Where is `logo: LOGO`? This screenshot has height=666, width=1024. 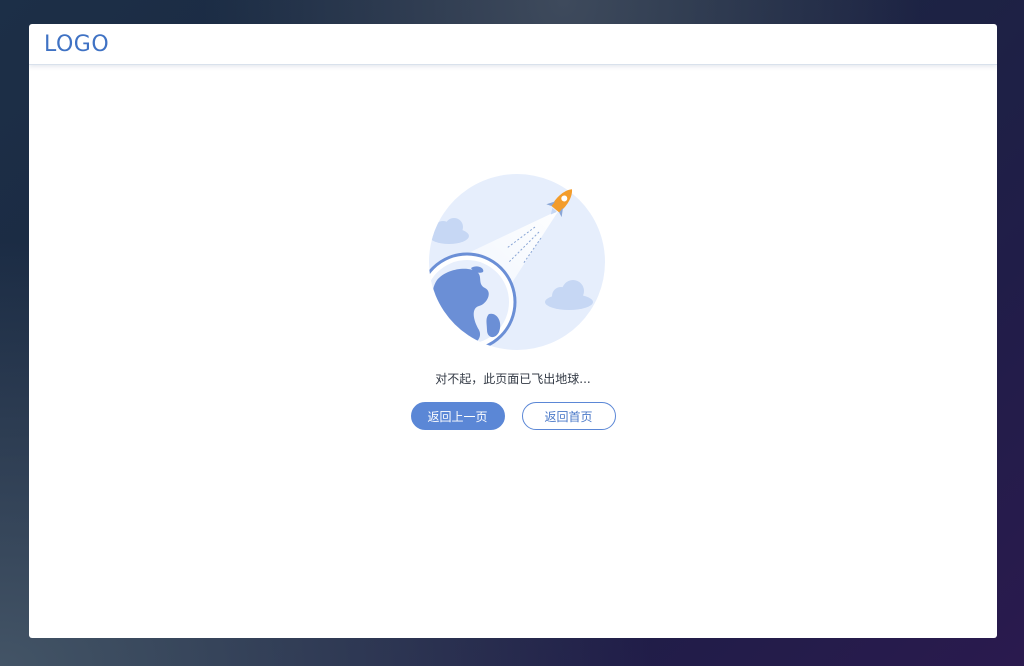
logo: LOGO is located at coordinates (76, 44).